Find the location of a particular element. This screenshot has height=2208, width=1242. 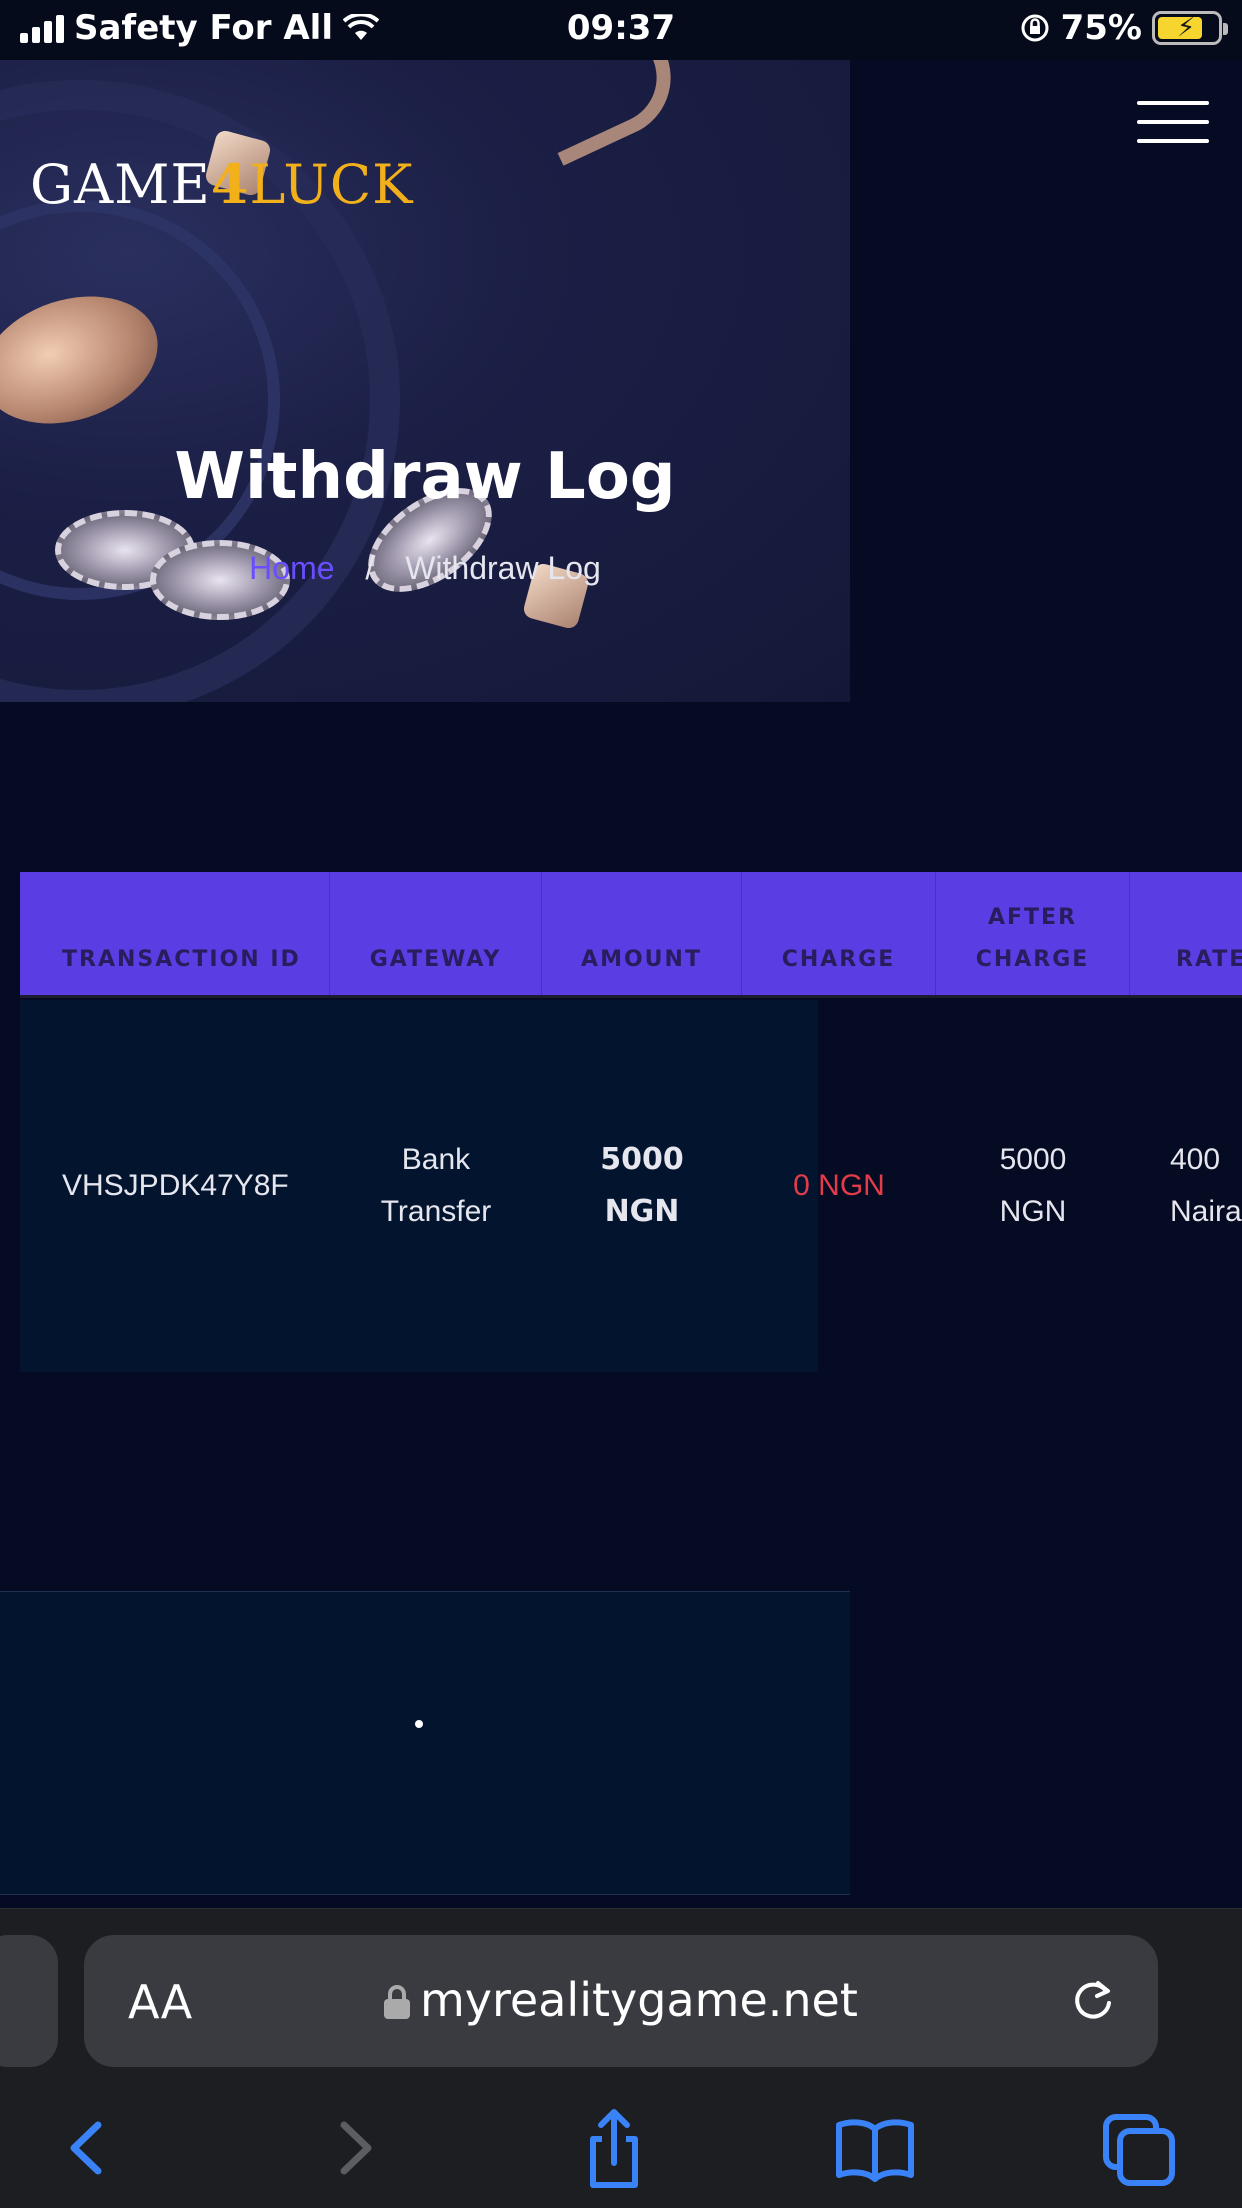

share-icon is located at coordinates (614, 2148).